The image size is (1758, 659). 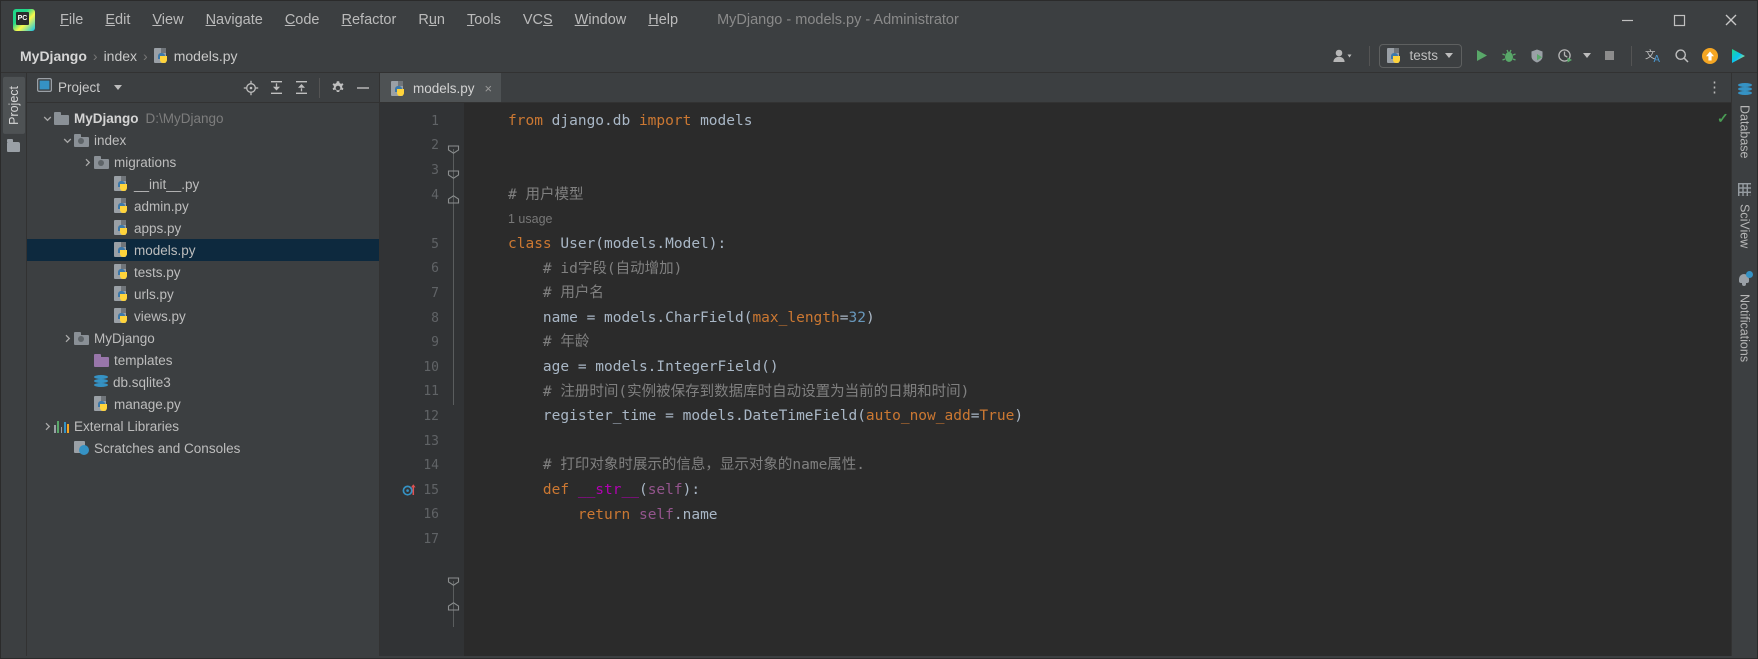 I want to click on user-account-icon, so click(x=1343, y=56).